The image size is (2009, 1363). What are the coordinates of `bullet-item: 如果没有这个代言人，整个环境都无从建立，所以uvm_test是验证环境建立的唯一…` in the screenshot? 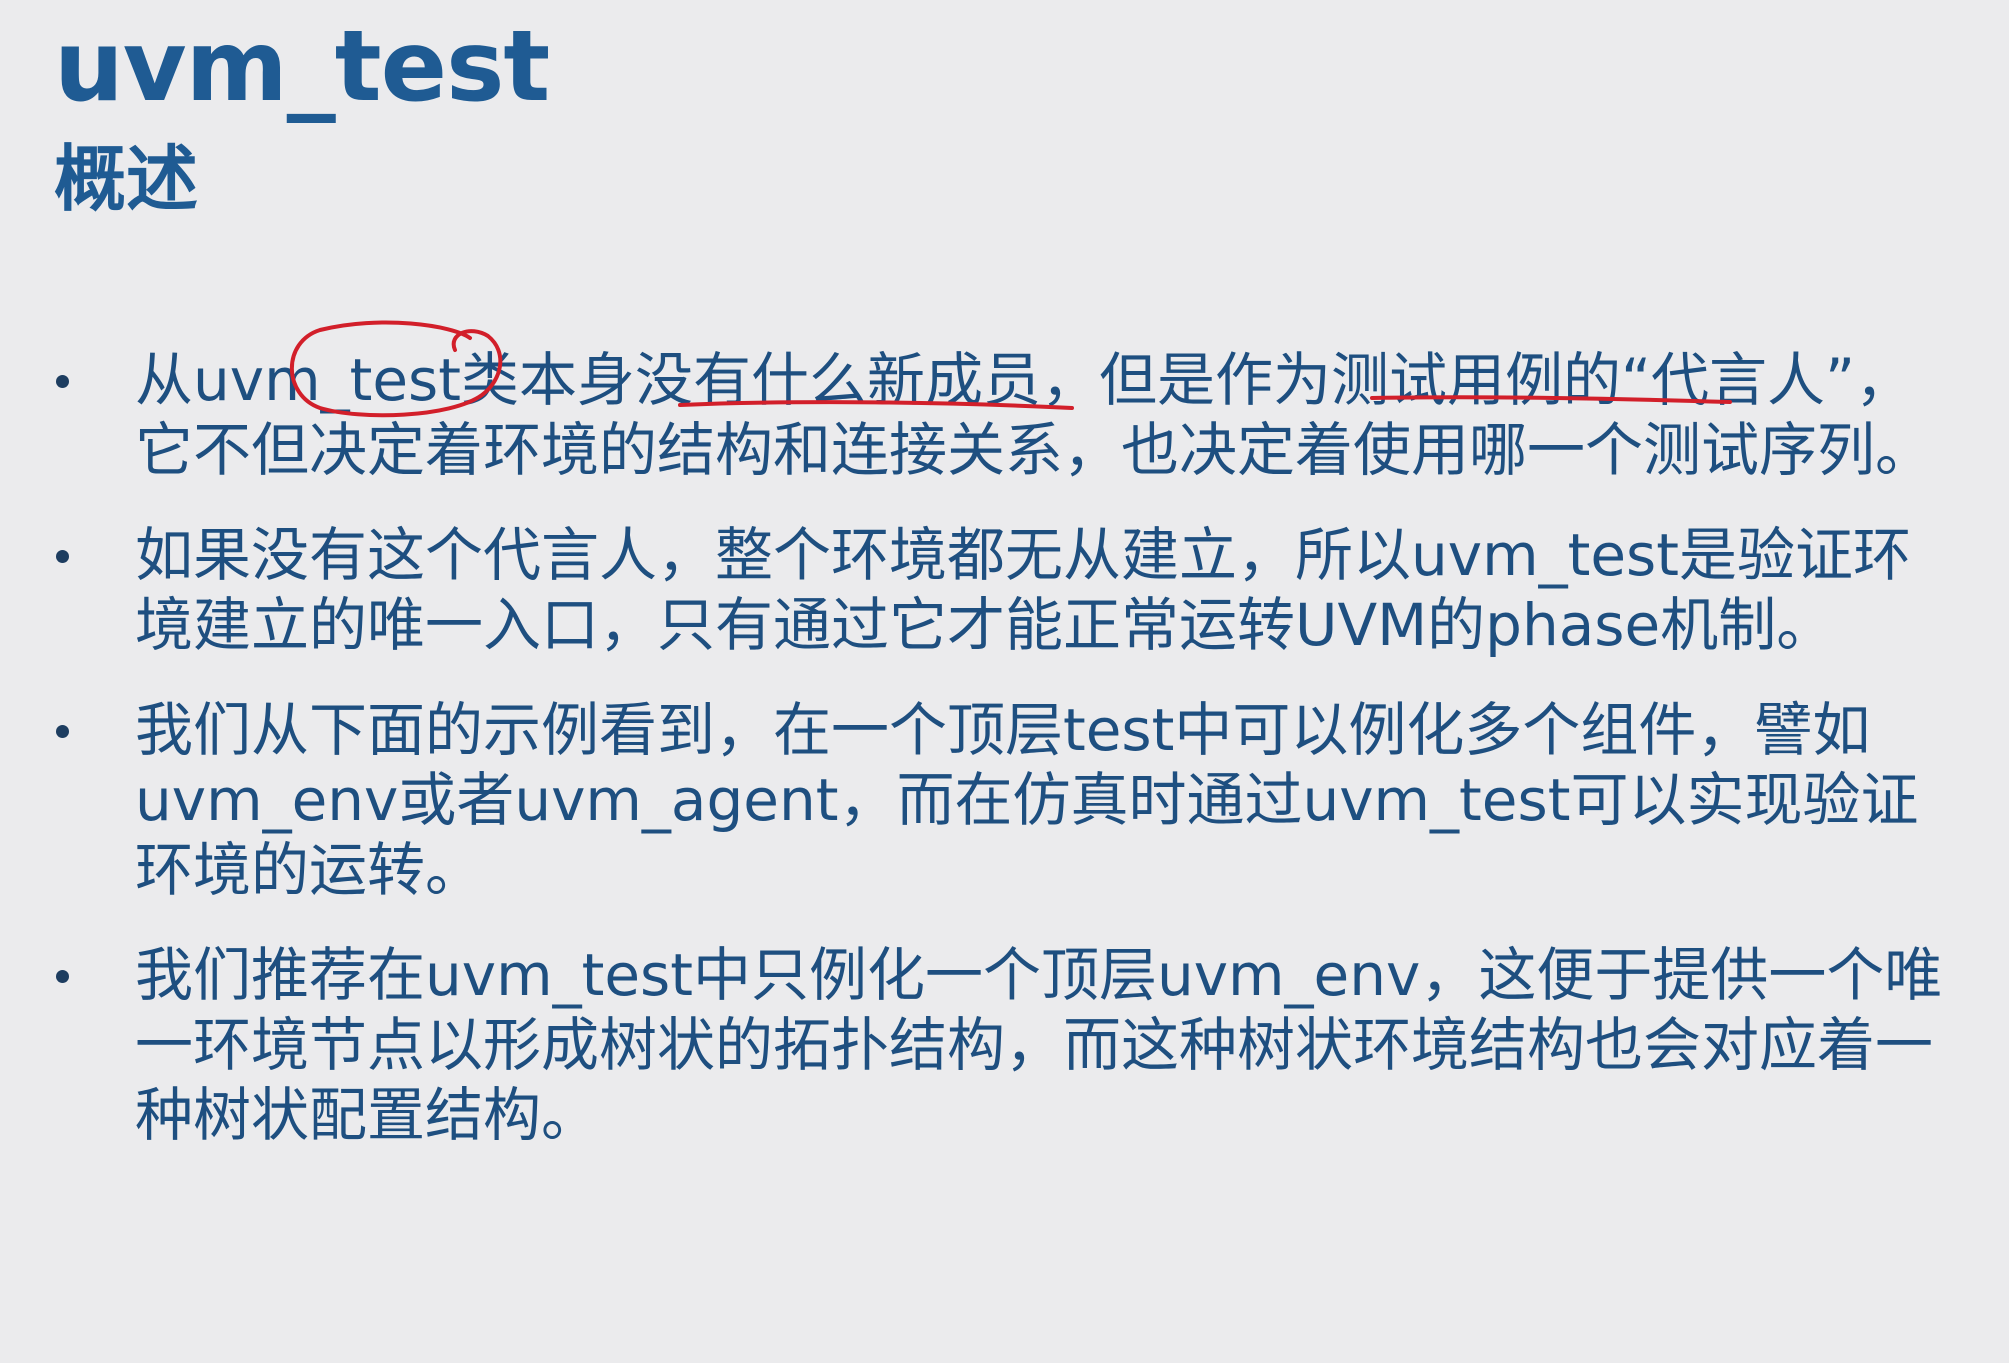 It's located at (1004, 590).